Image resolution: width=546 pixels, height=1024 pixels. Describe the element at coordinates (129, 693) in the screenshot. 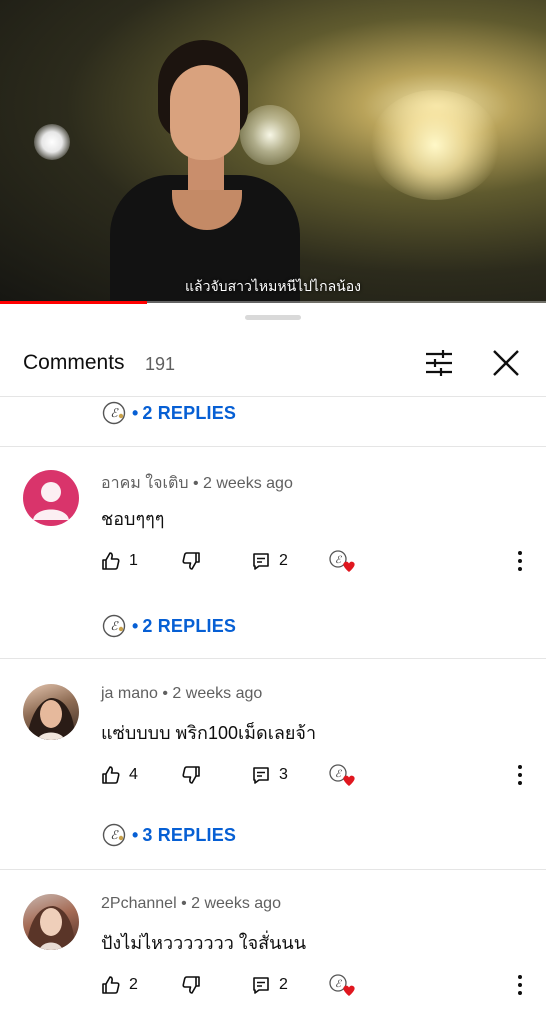

I see `comment-author: ja mano` at that location.